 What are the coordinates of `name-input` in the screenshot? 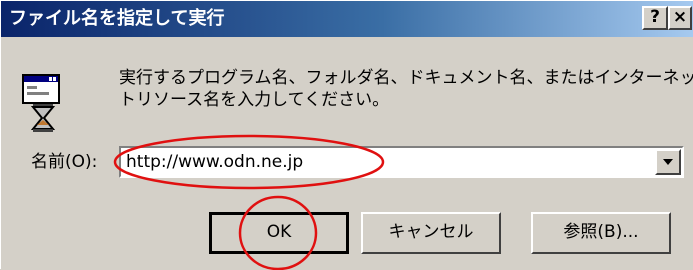 It's located at (386, 162).